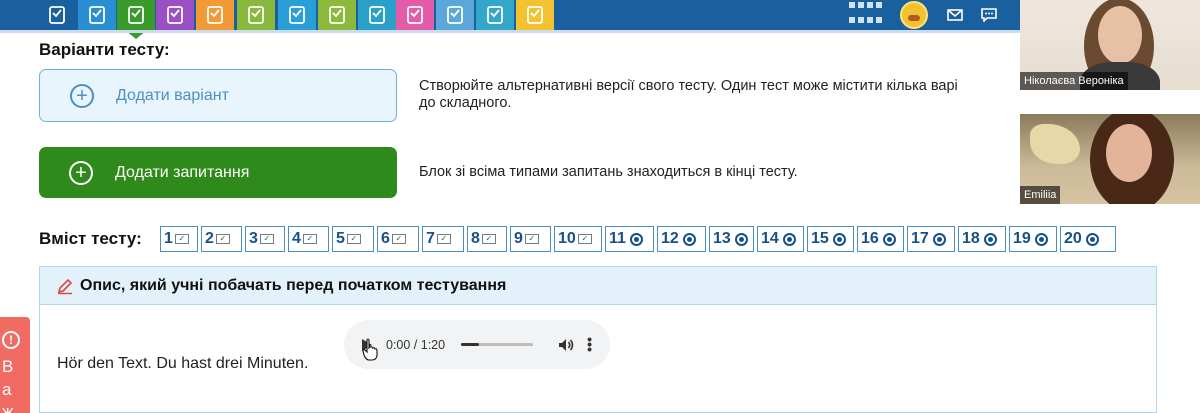 The width and height of the screenshot is (1200, 413). I want to click on question-nav-button: 10 ✓, so click(578, 239).